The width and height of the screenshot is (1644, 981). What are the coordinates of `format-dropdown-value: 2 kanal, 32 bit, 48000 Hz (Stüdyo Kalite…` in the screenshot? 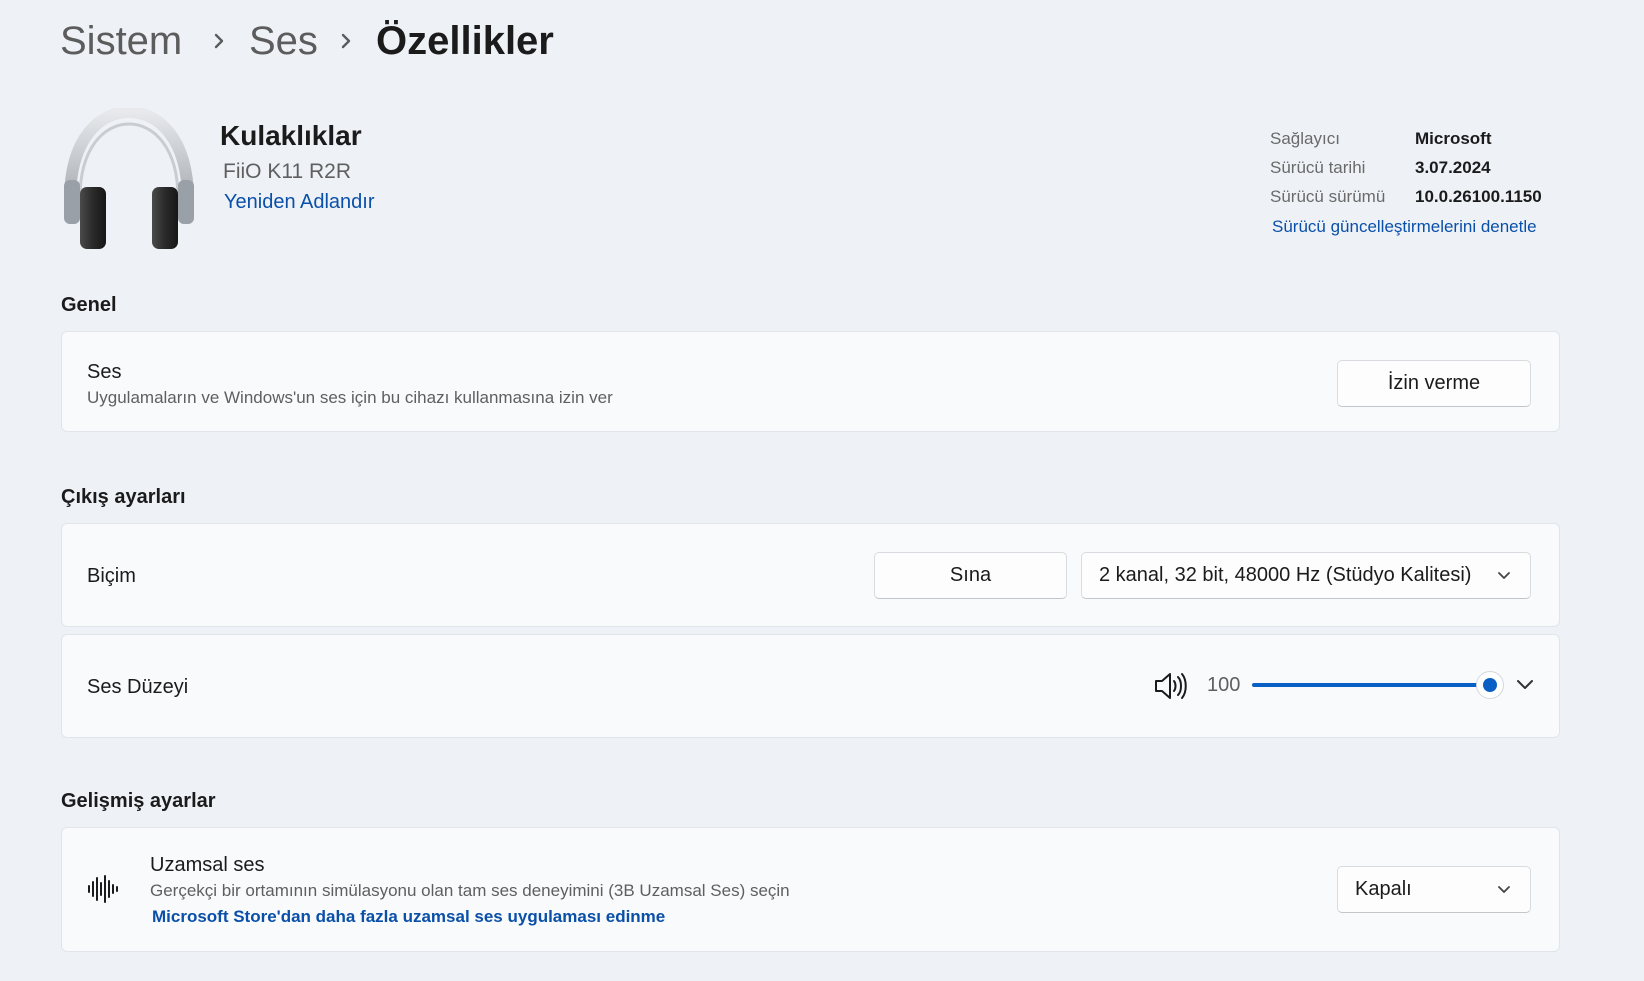 It's located at (1285, 575).